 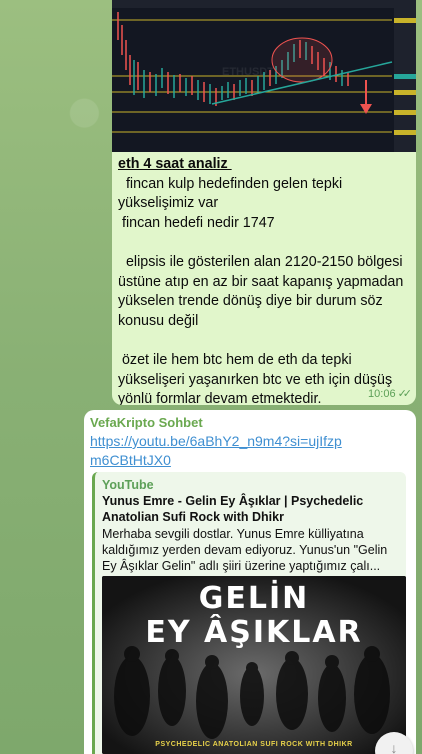 I want to click on arrow-down-icon: ↓, so click(x=394, y=747).